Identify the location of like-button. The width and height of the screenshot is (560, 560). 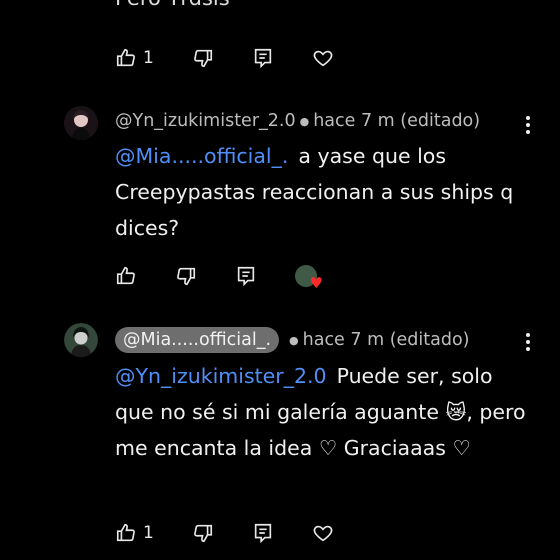
(126, 276).